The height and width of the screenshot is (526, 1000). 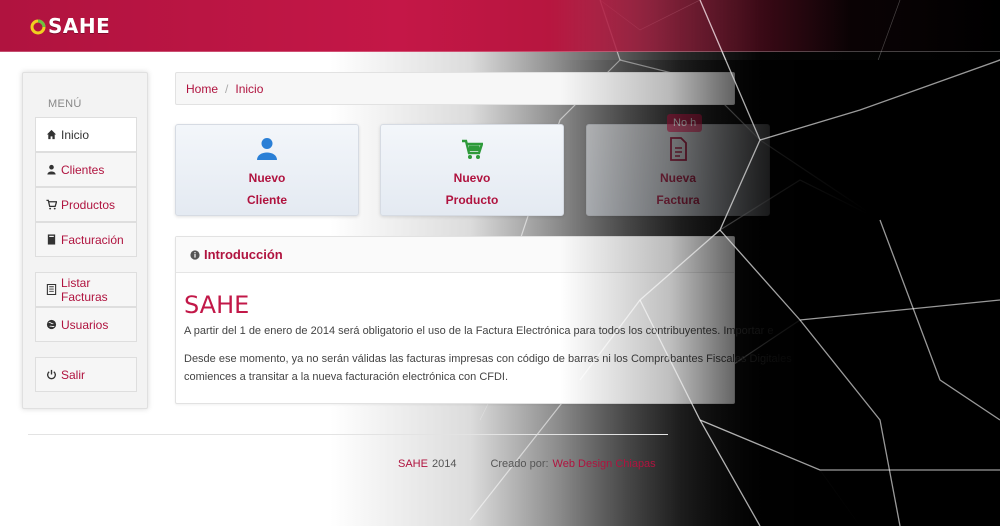 I want to click on footer-brand: SAHE, so click(x=413, y=464).